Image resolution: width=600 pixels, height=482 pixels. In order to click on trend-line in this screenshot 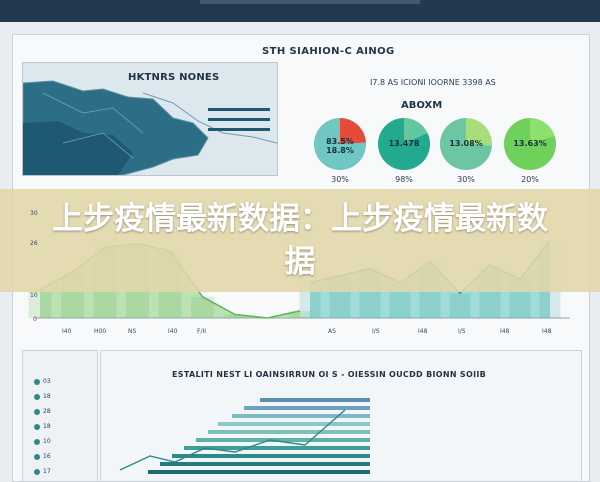, I will do `click(232, 440)`.